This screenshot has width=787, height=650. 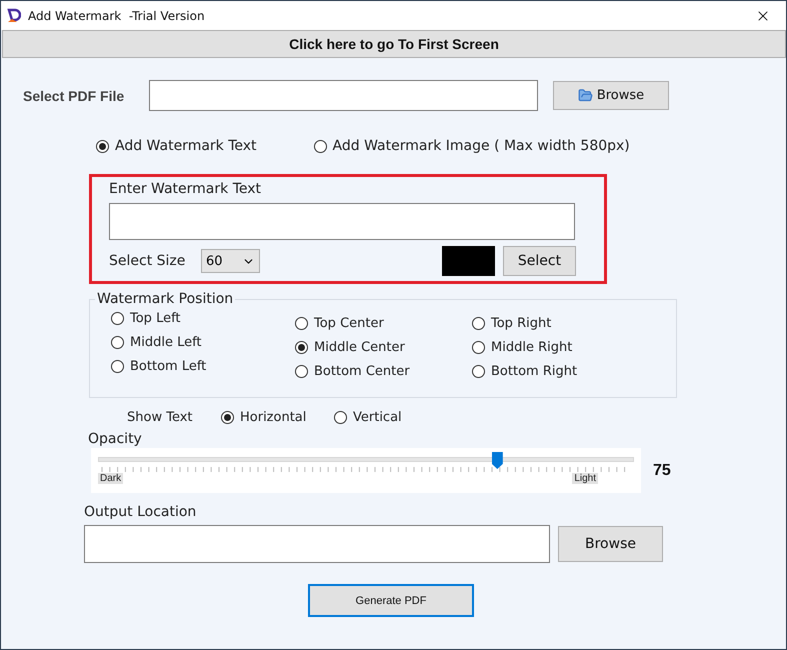 I want to click on radio-label: Middle Center, so click(x=359, y=347).